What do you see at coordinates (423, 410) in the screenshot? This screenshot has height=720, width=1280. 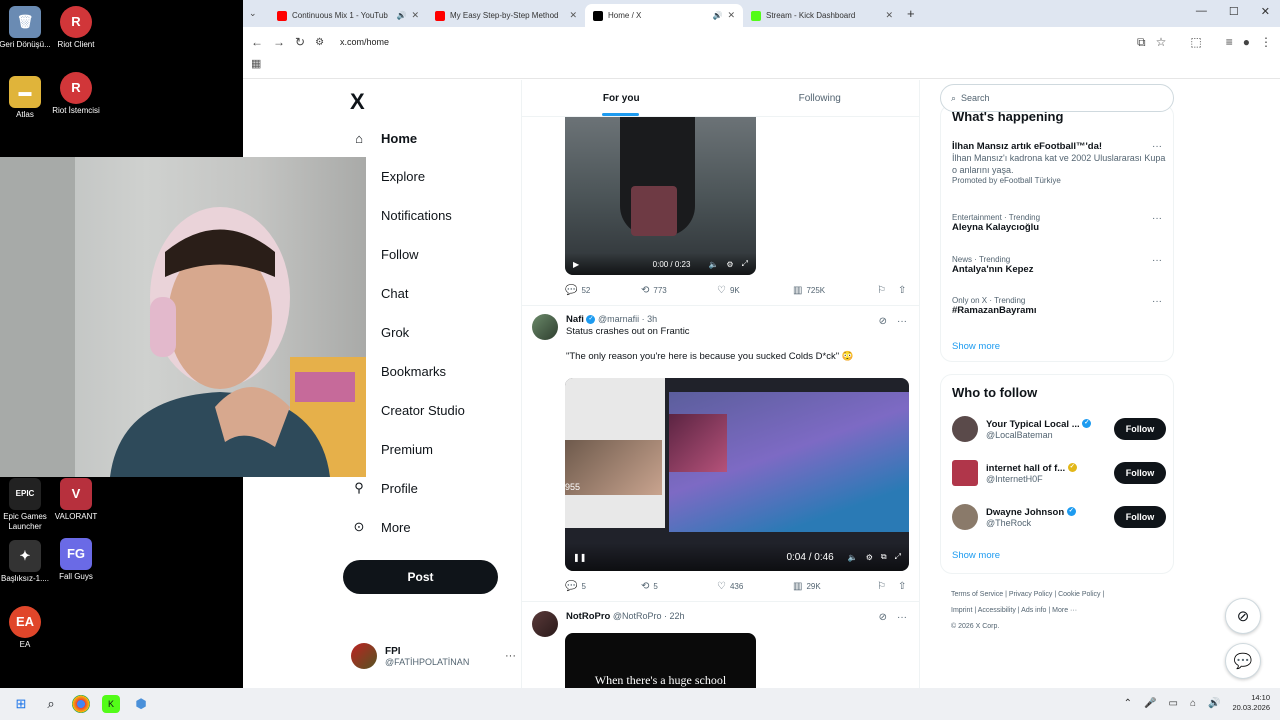 I see `nav-creator-studio: Creator Studio` at bounding box center [423, 410].